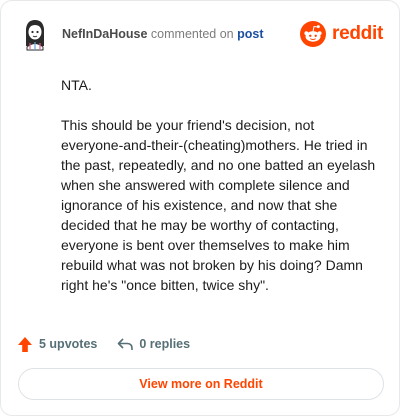 This screenshot has width=400, height=416. What do you see at coordinates (104, 34) in the screenshot?
I see `username-link: NefInDaHouse` at bounding box center [104, 34].